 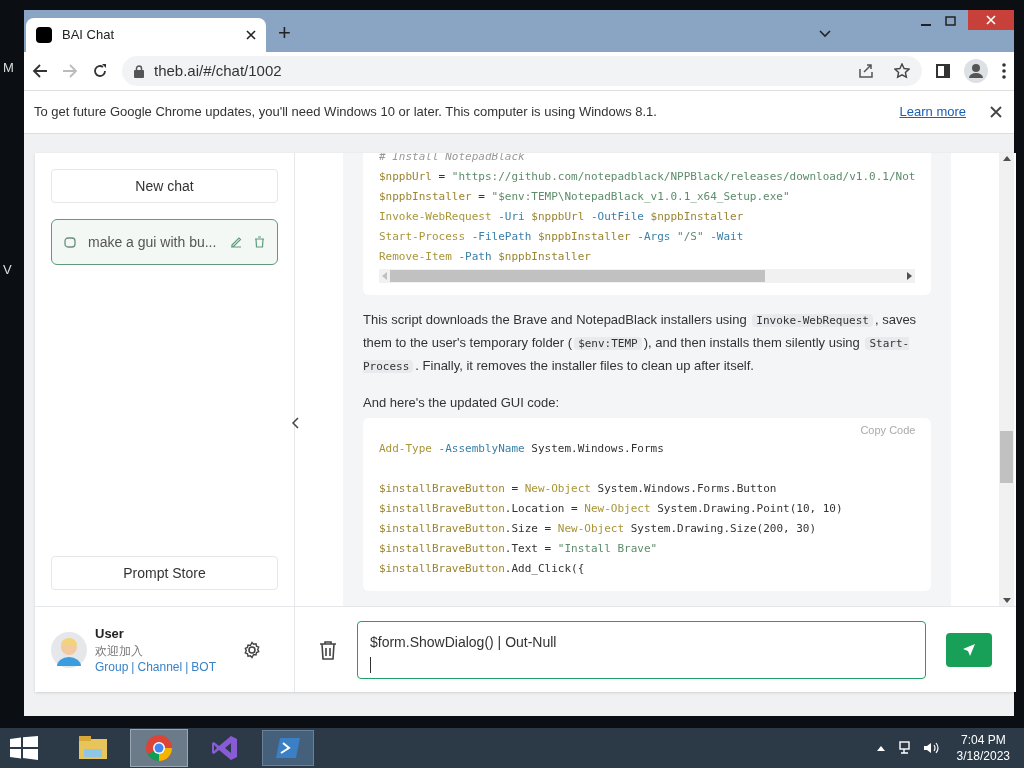 What do you see at coordinates (519, 548) in the screenshot?
I see `code-line: $installBraveButton.Text = "Install Brave"` at bounding box center [519, 548].